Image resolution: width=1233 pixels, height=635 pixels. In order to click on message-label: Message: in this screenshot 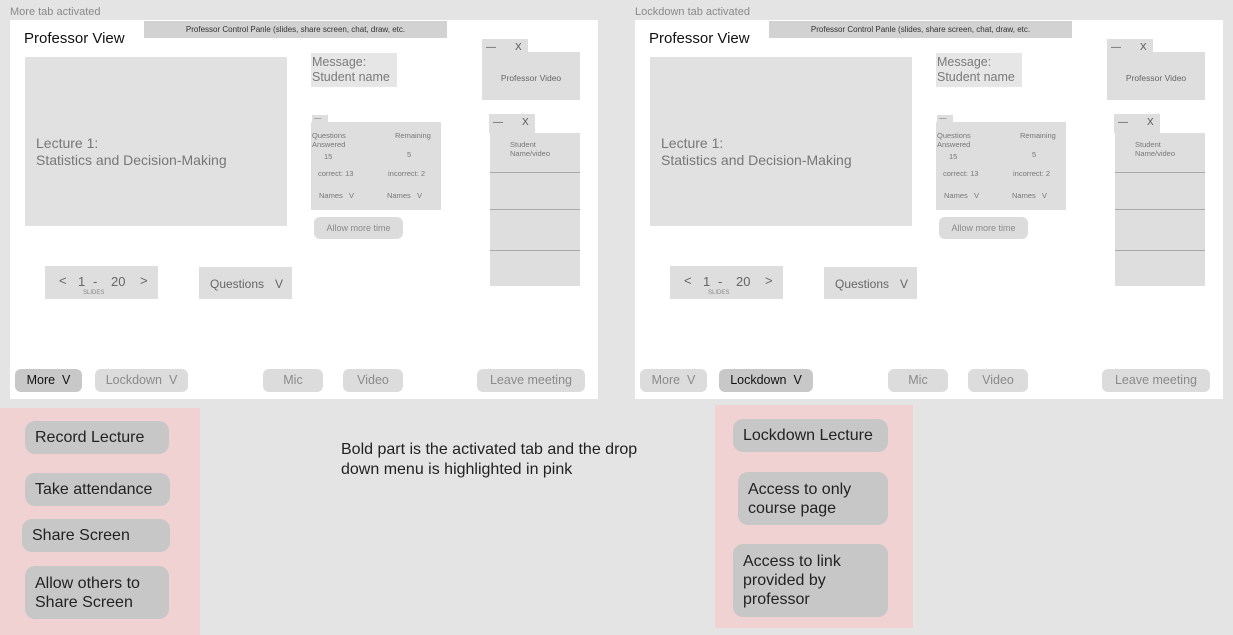, I will do `click(964, 62)`.